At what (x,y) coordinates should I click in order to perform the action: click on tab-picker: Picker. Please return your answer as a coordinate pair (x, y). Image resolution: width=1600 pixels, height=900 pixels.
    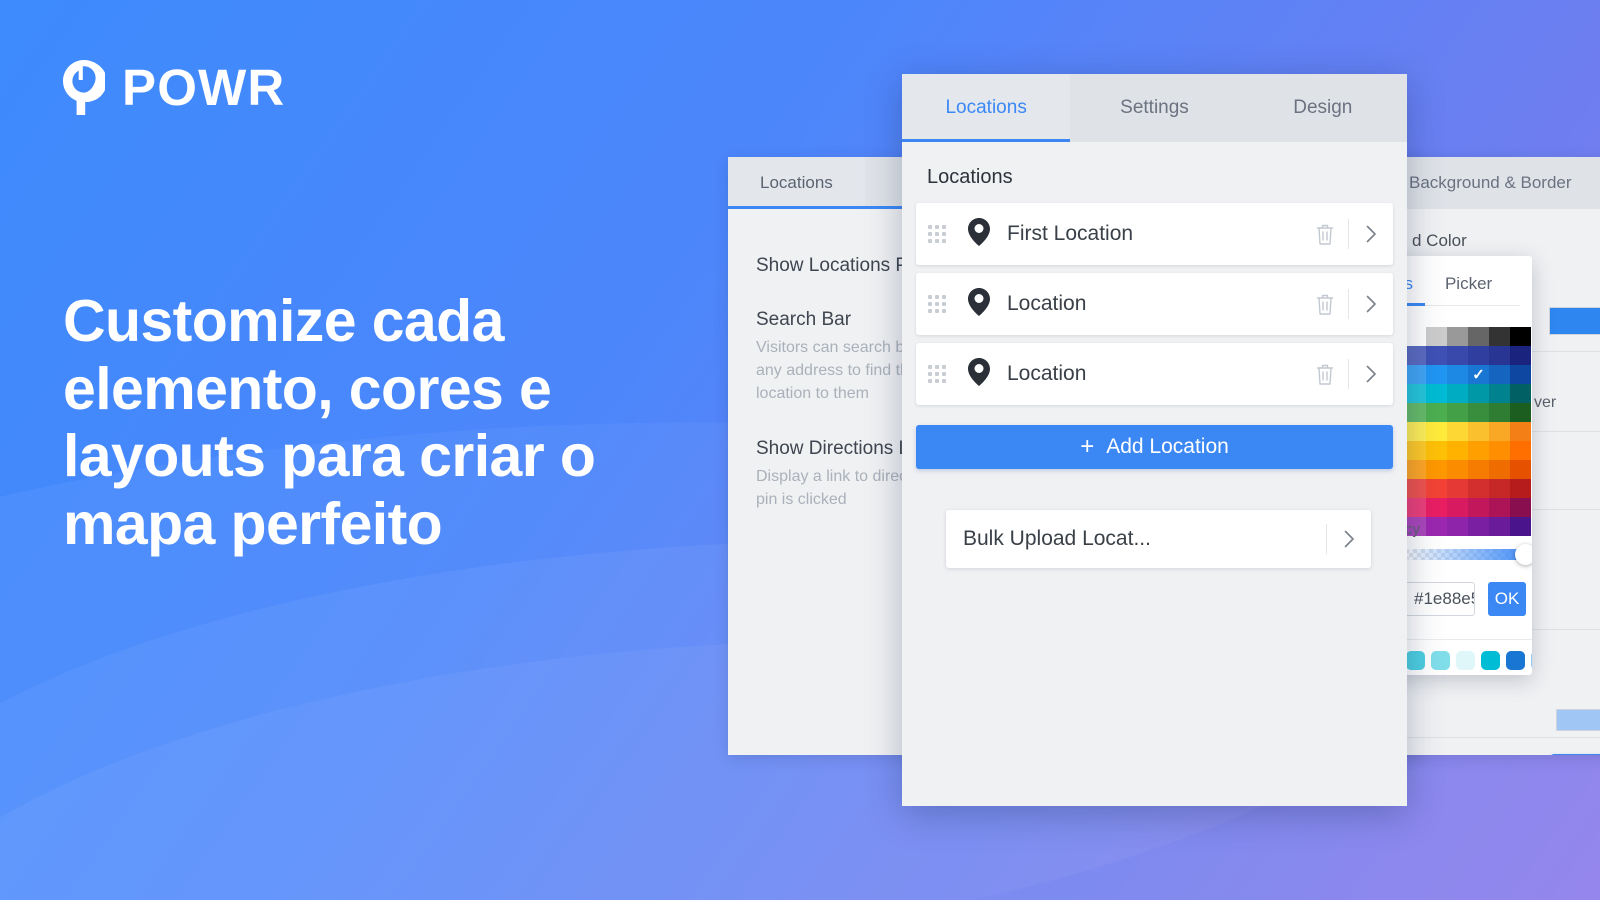
    Looking at the image, I should click on (1468, 290).